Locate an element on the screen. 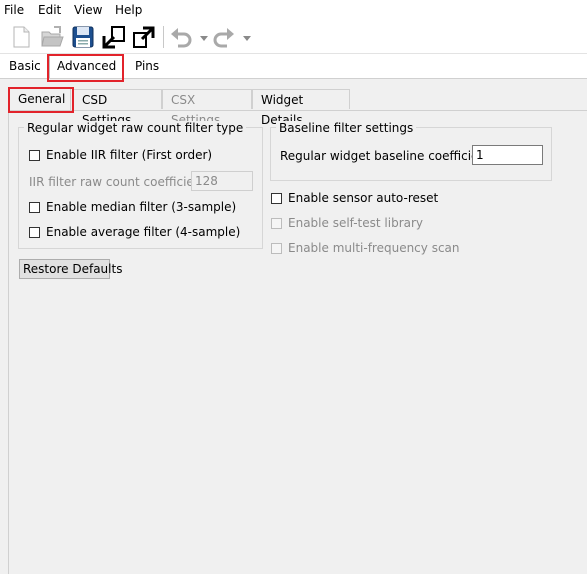 This screenshot has height=574, width=587. iir-coefficient-input: 128 is located at coordinates (222, 181).